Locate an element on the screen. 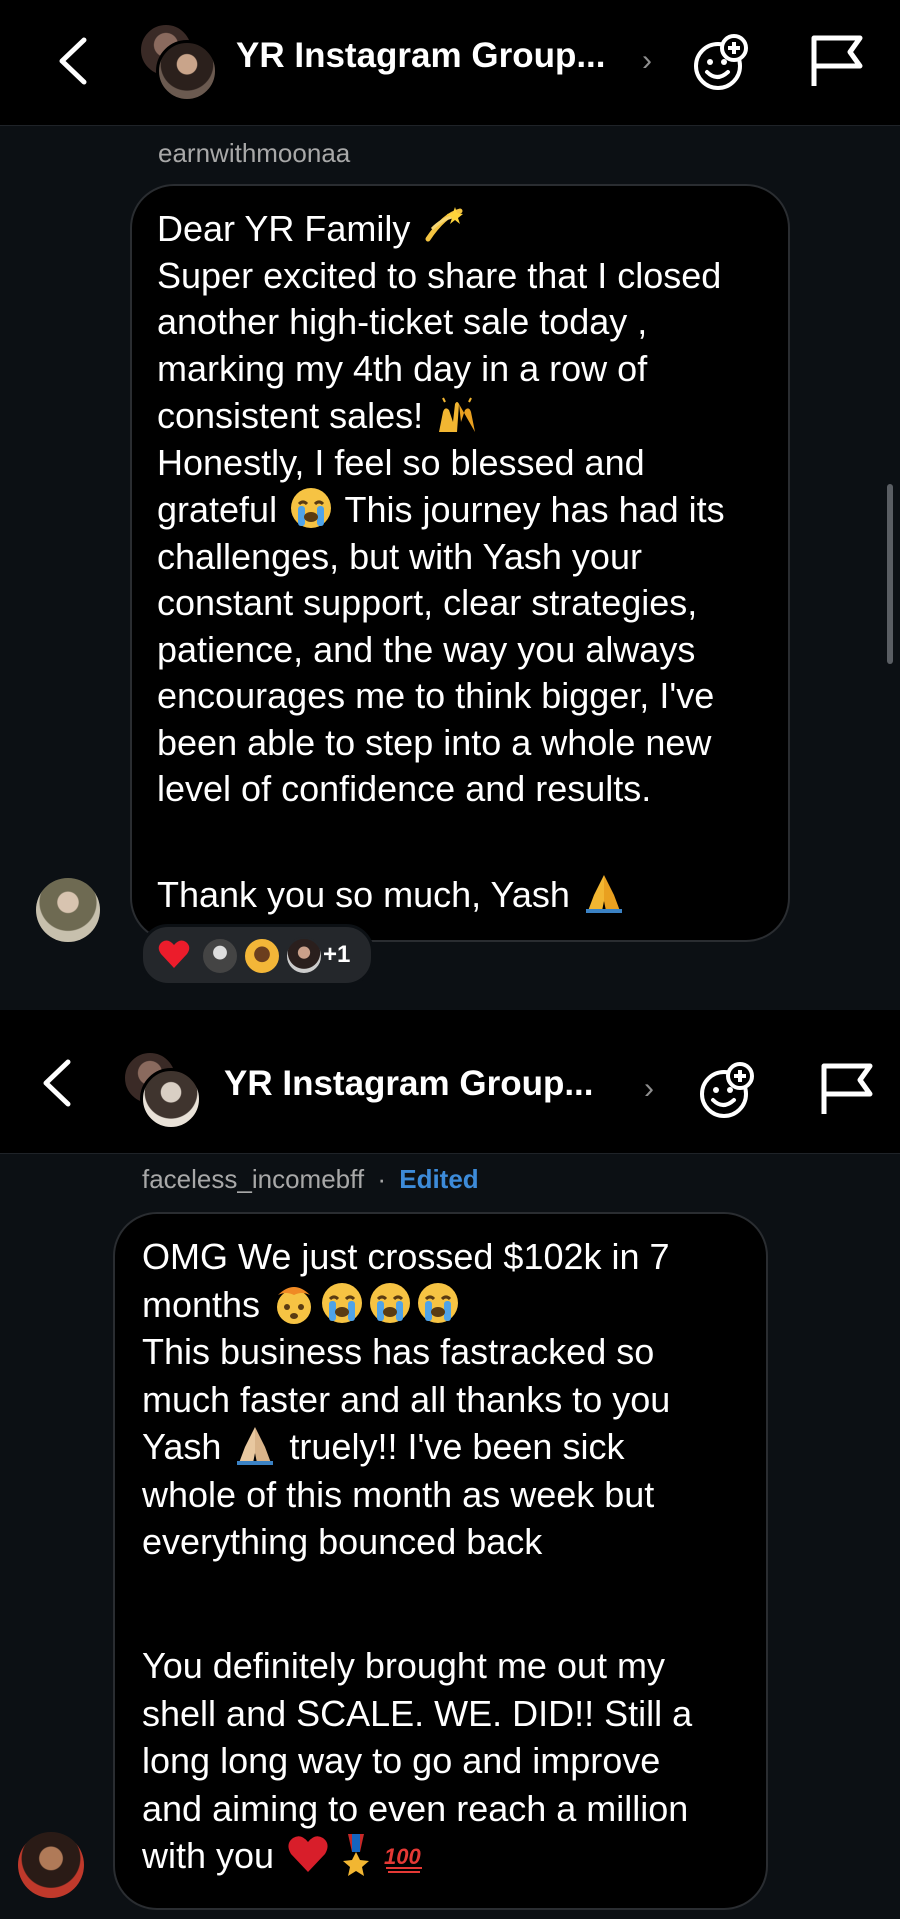 The image size is (900, 1919). message-line: shell and SCALE. WE. DID!! Still a is located at coordinates (417, 1713).